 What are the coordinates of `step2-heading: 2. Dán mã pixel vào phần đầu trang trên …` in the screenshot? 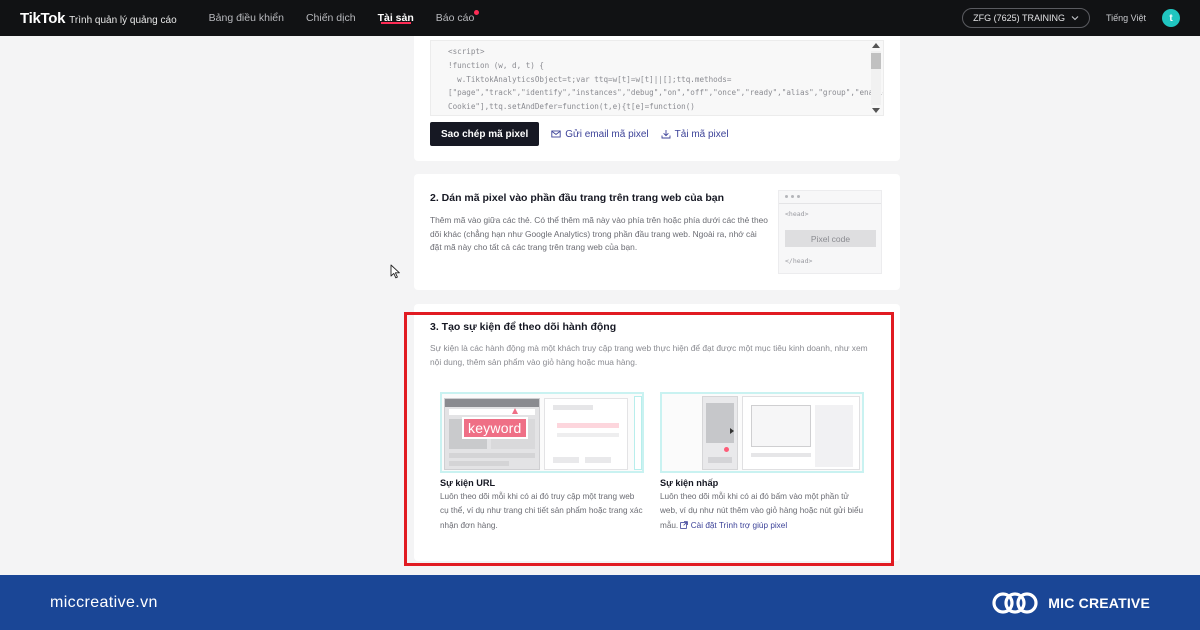 It's located at (577, 198).